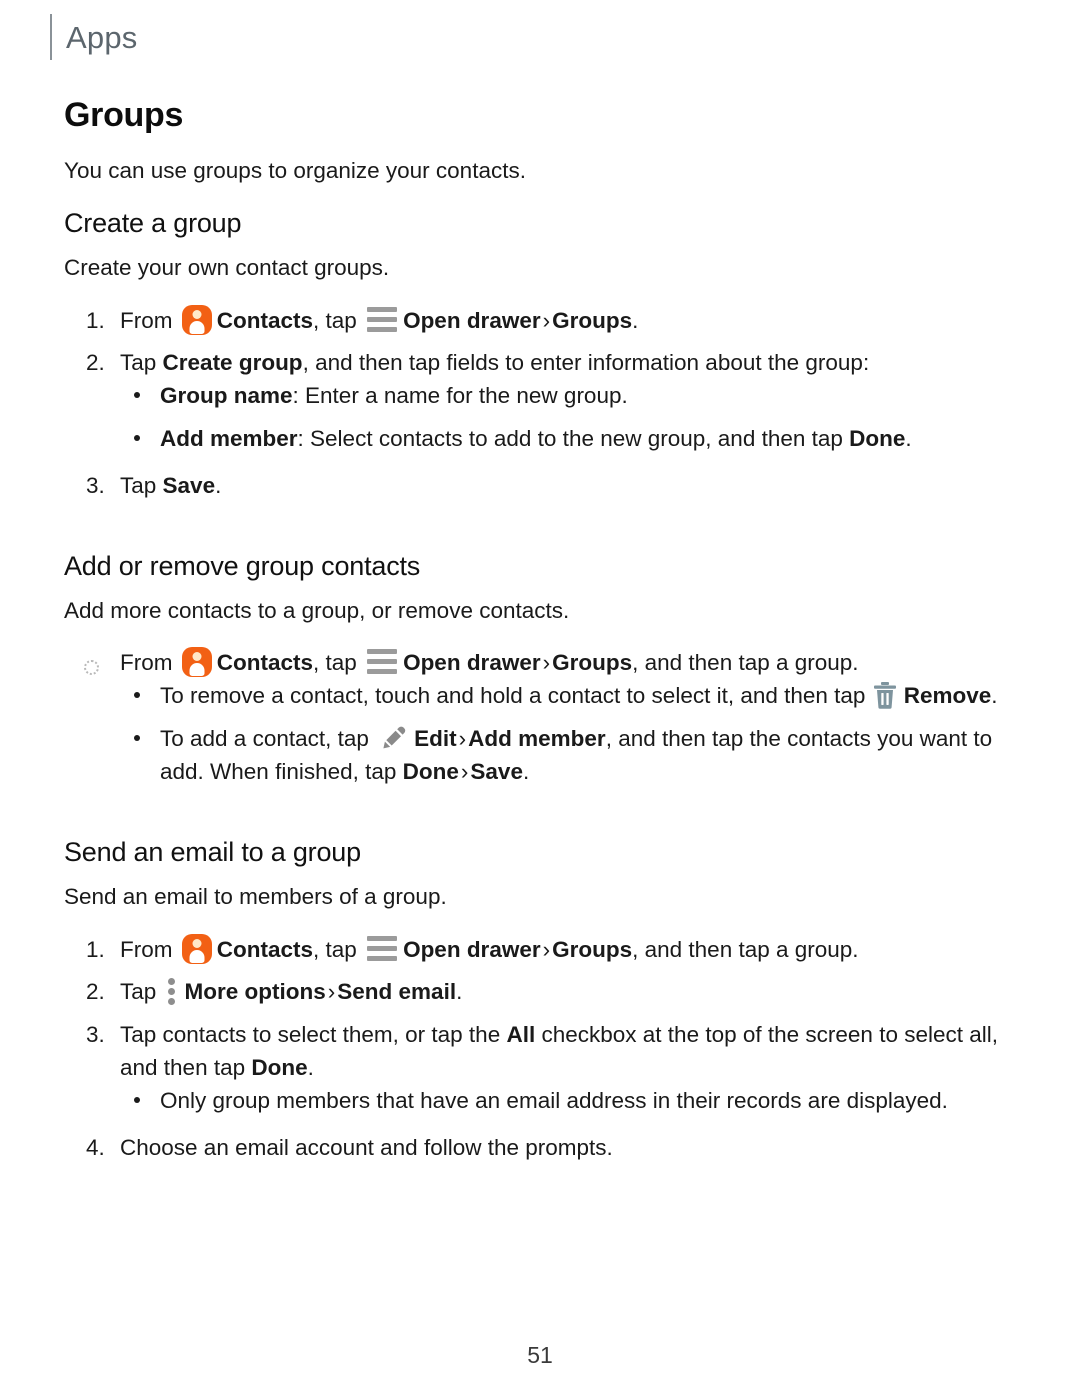  I want to click on step-text-save: Save, so click(189, 485).